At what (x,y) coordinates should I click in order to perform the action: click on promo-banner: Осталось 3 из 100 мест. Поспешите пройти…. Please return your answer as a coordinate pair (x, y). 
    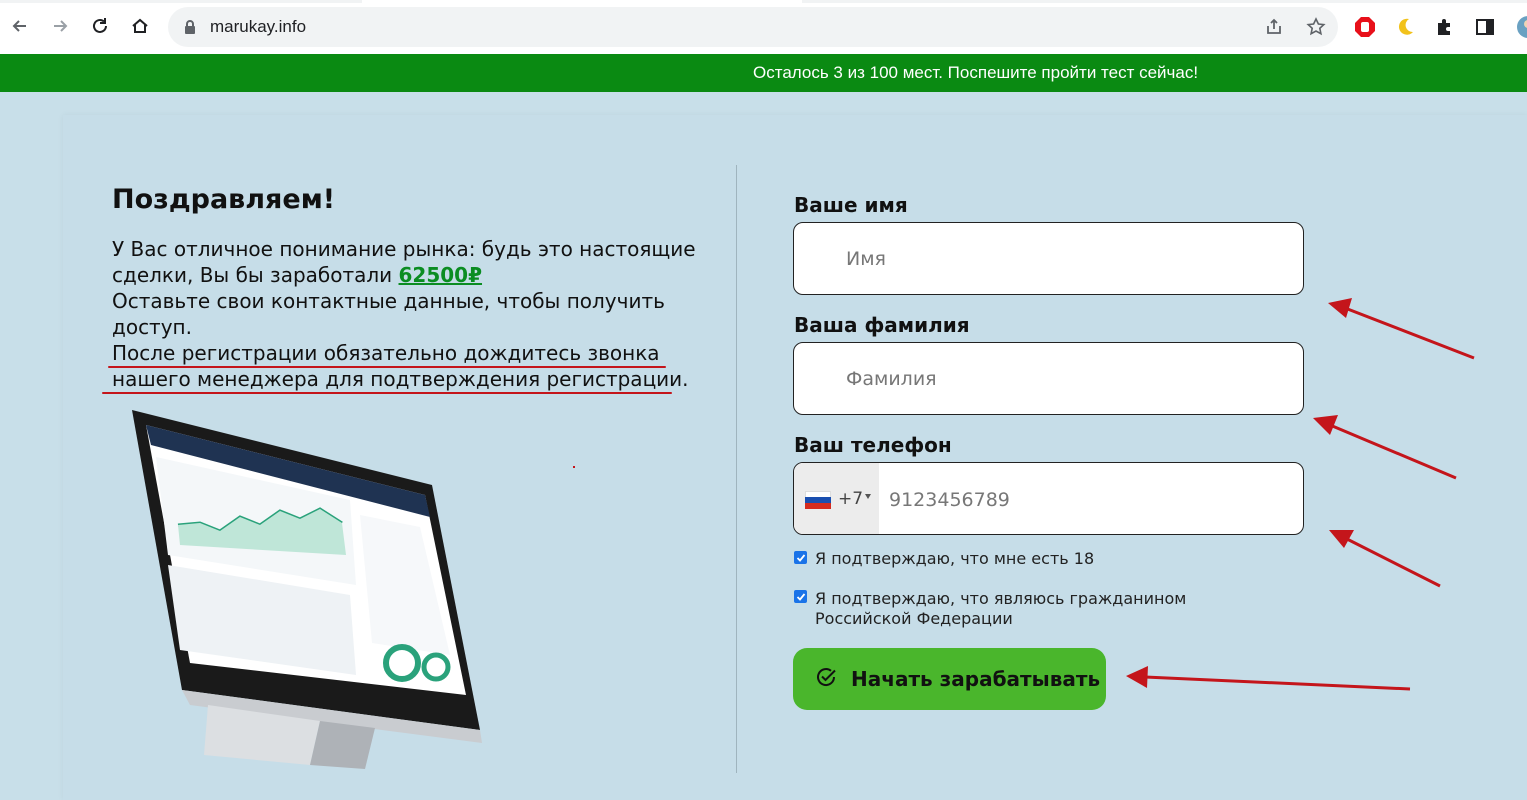
    Looking at the image, I should click on (763, 73).